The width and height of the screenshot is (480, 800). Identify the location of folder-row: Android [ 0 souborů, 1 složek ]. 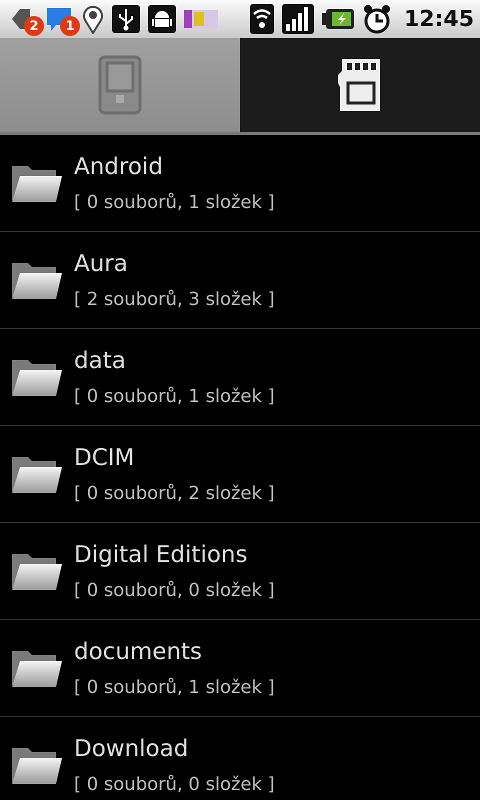
(240, 183).